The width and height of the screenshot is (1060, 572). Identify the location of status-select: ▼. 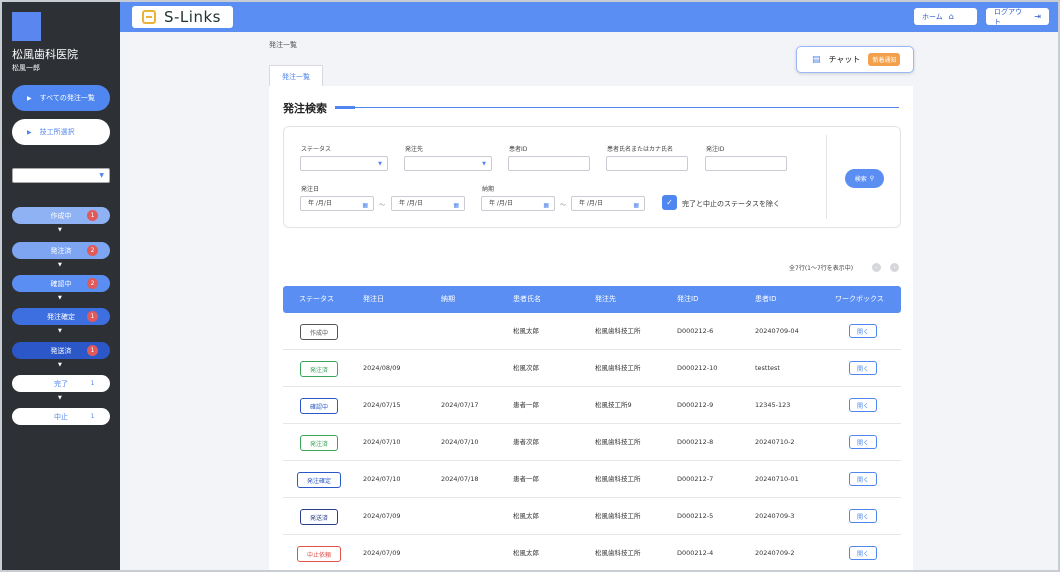
(344, 163).